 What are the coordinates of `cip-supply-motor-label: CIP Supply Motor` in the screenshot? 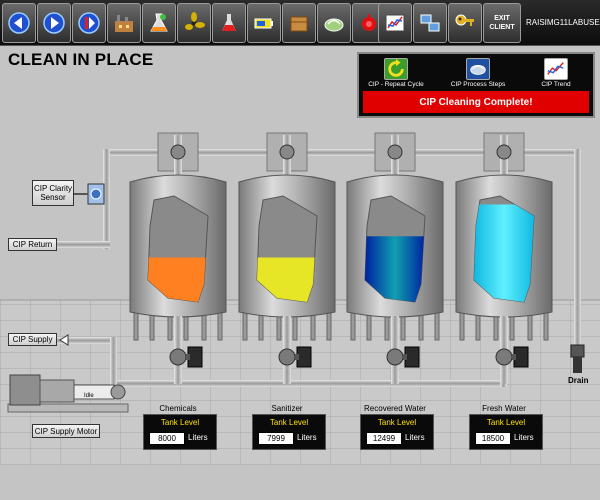 It's located at (66, 431).